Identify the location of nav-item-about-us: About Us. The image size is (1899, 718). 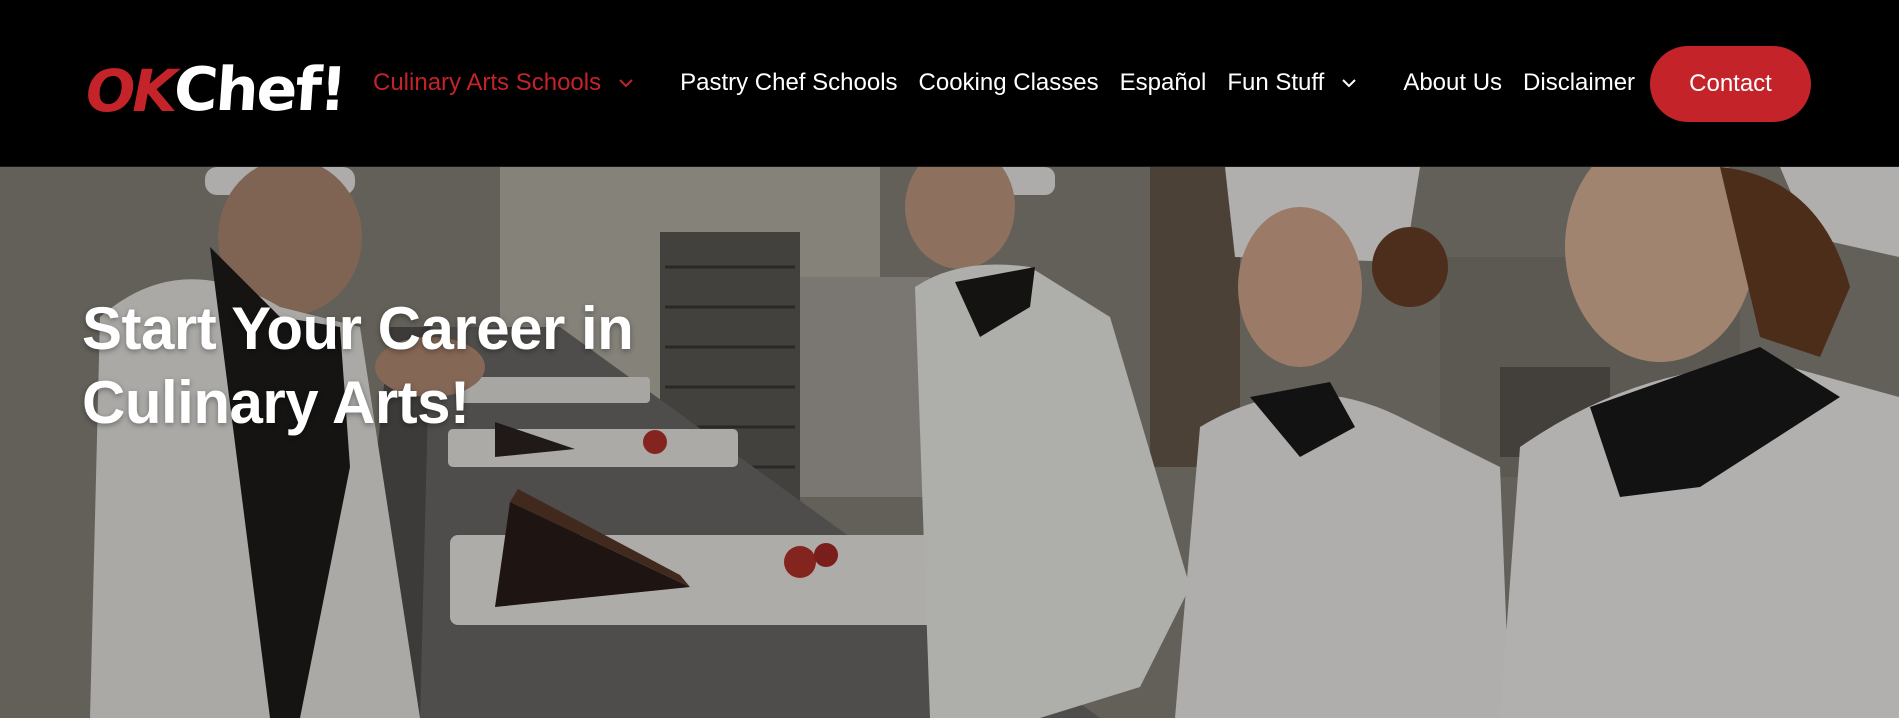
(1452, 83).